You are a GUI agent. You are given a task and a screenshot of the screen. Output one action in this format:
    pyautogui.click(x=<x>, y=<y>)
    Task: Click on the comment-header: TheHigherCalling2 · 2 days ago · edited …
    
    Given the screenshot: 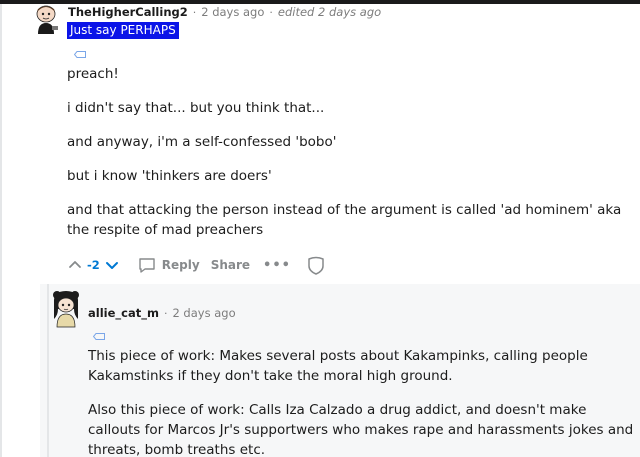 What is the action you would take?
    pyautogui.click(x=224, y=12)
    